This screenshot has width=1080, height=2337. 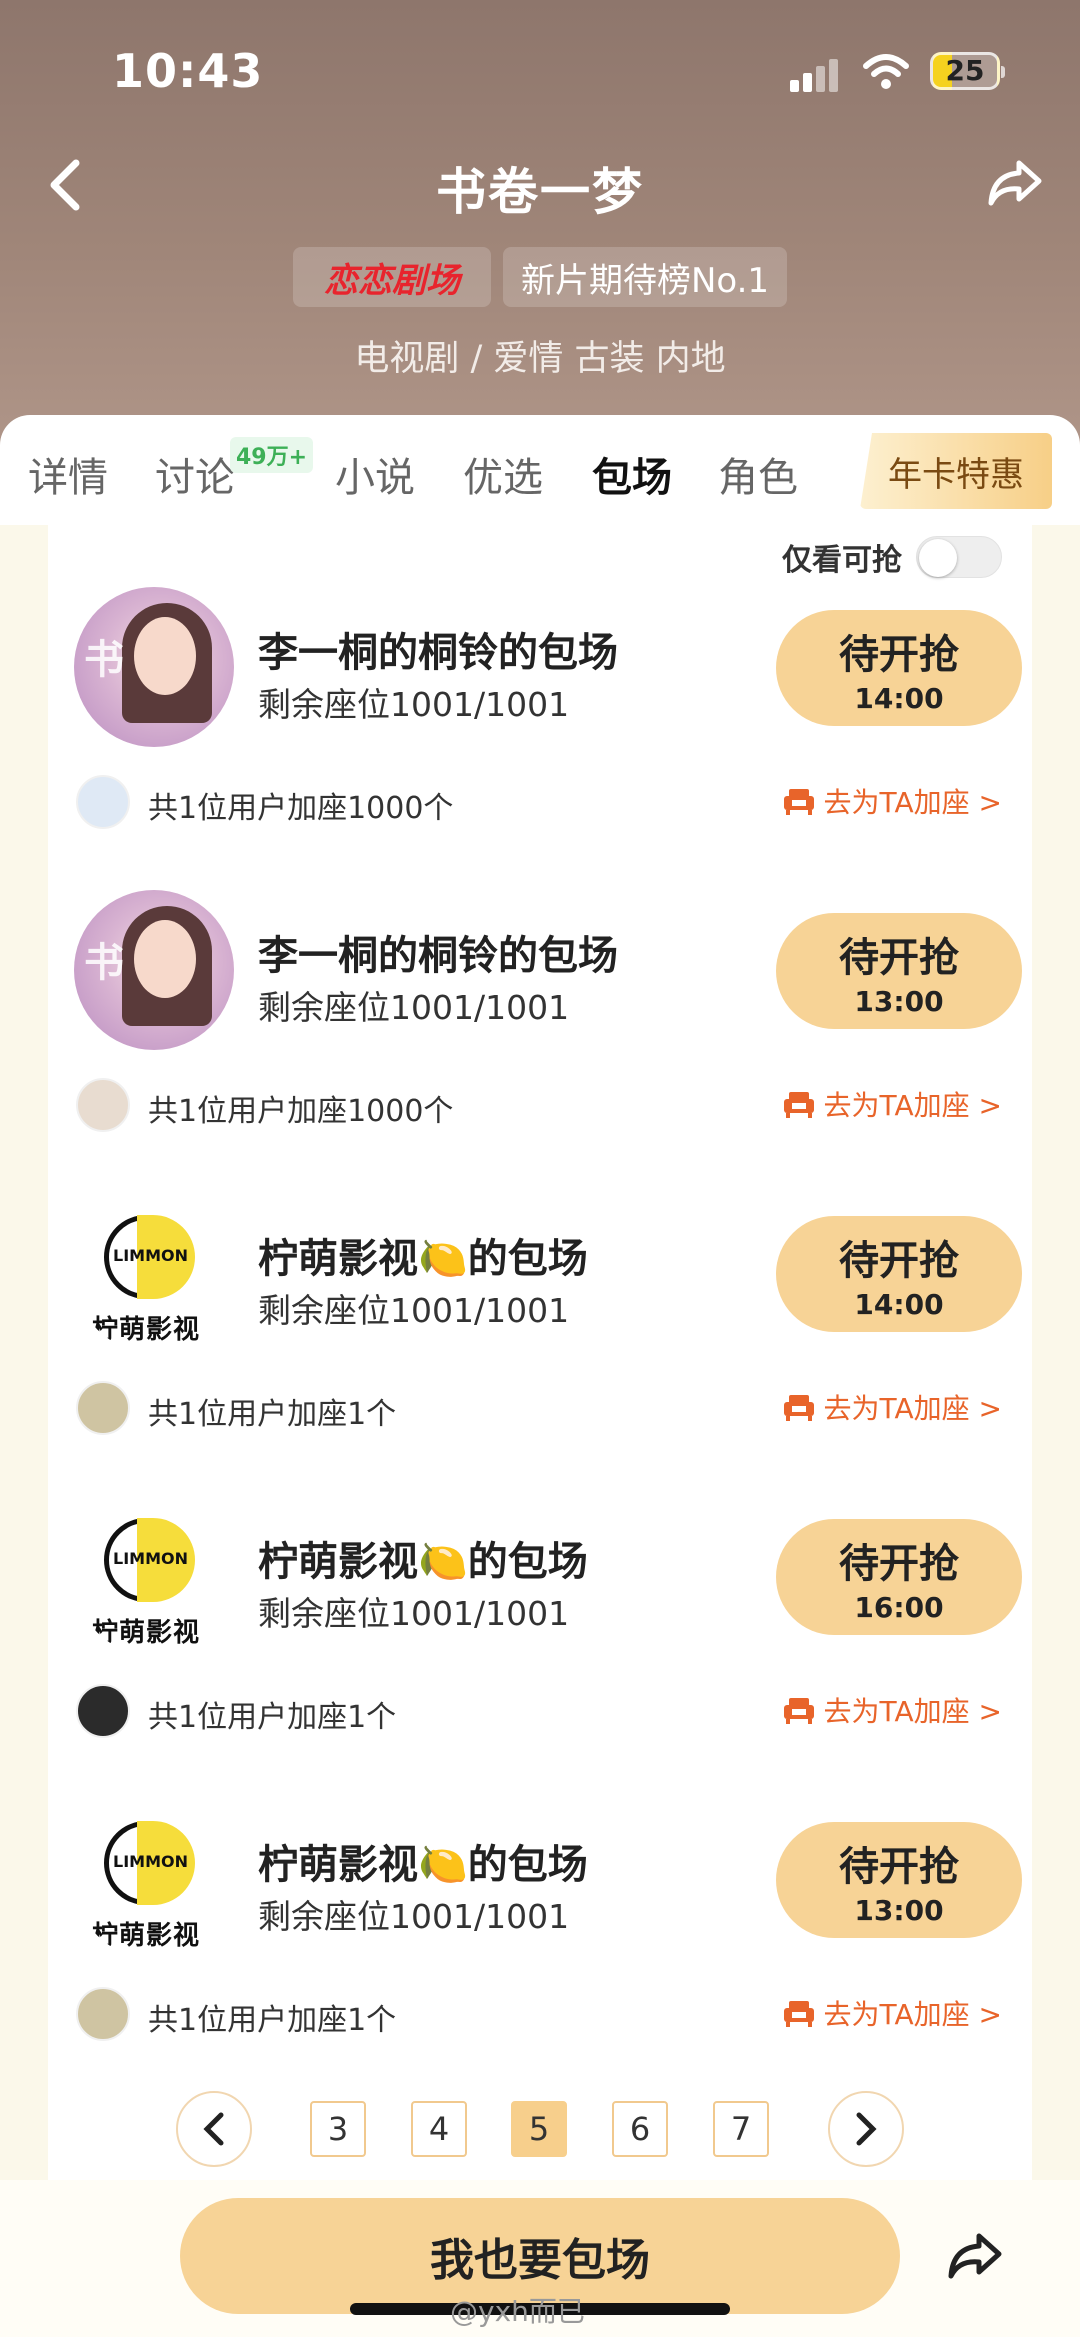 I want to click on discussion-count-badge: 49万+, so click(x=272, y=455).